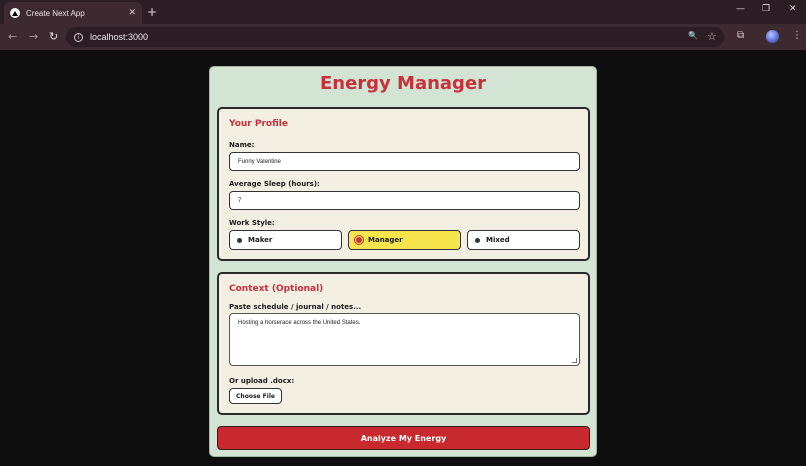 This screenshot has width=806, height=466. What do you see at coordinates (119, 37) in the screenshot?
I see `url-text: localhost:3000` at bounding box center [119, 37].